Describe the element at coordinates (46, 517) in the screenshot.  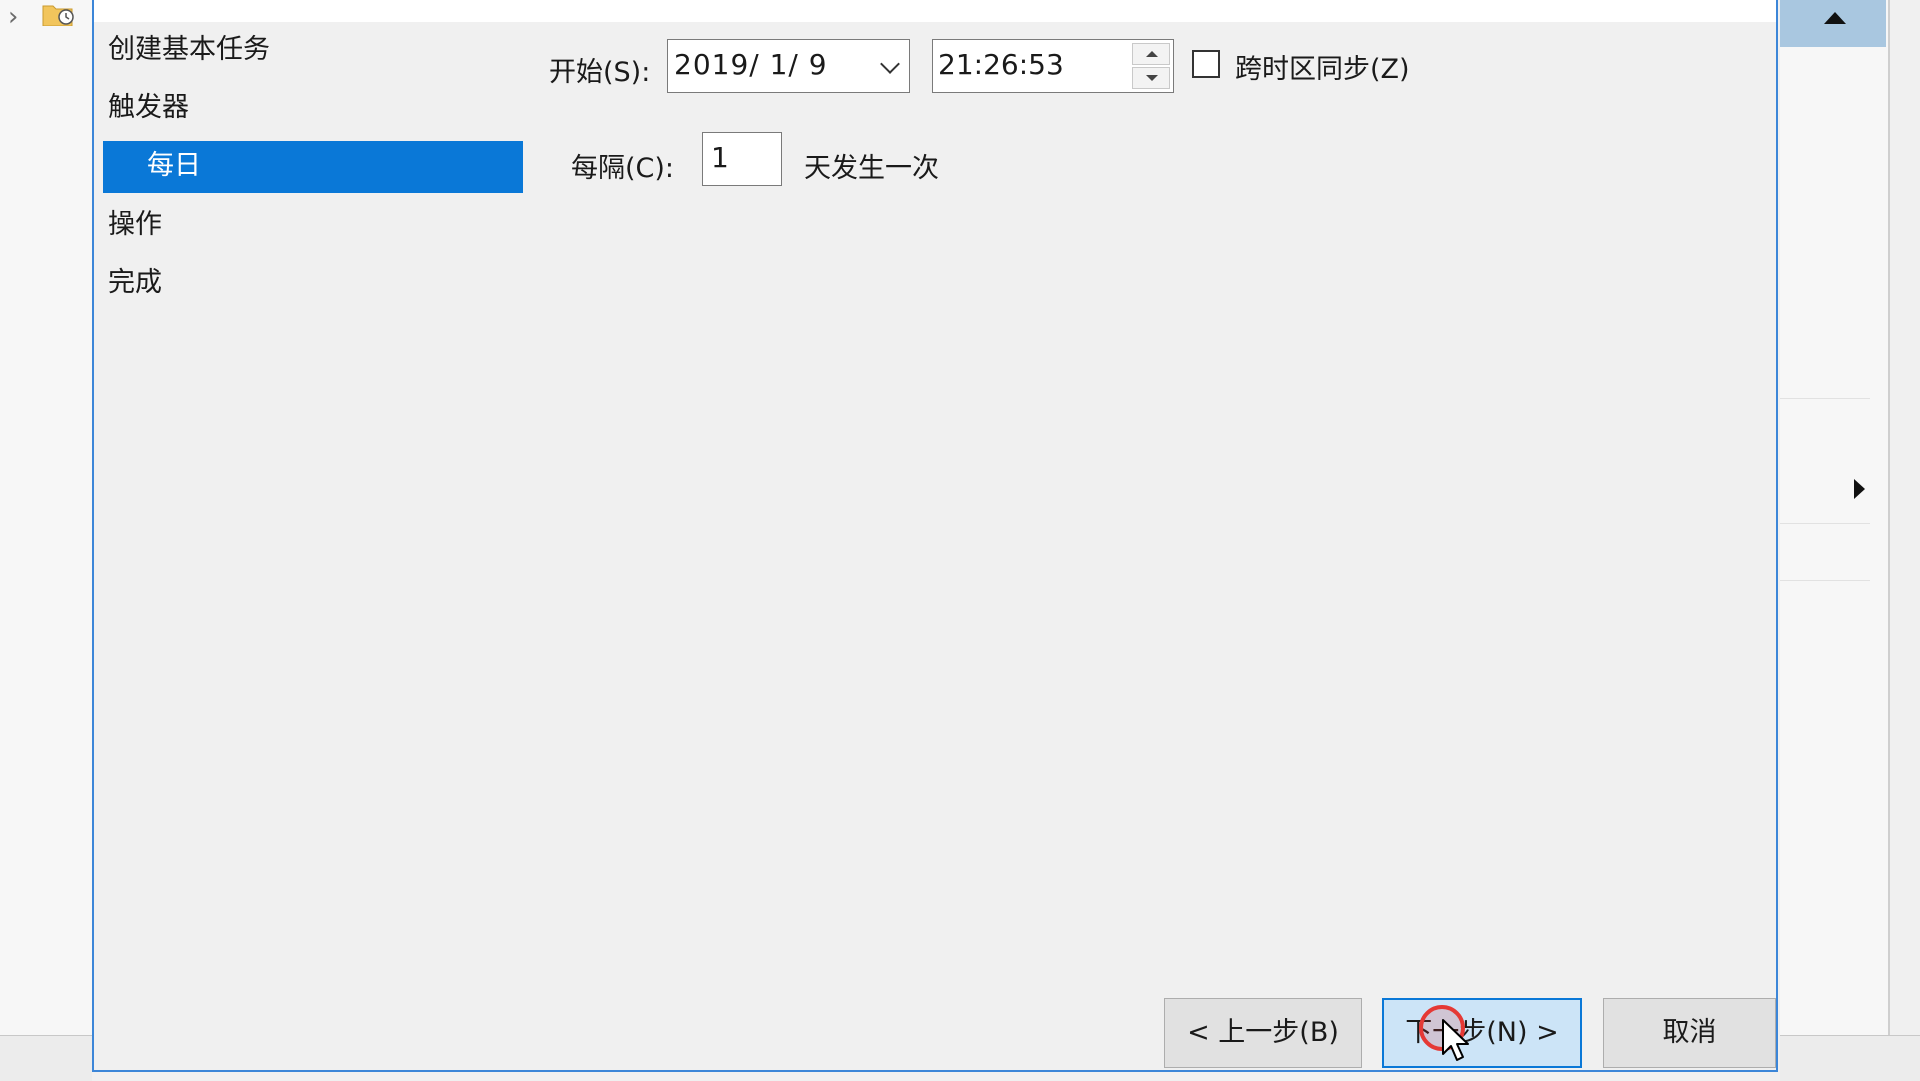
I see `tree-pane: ›` at that location.